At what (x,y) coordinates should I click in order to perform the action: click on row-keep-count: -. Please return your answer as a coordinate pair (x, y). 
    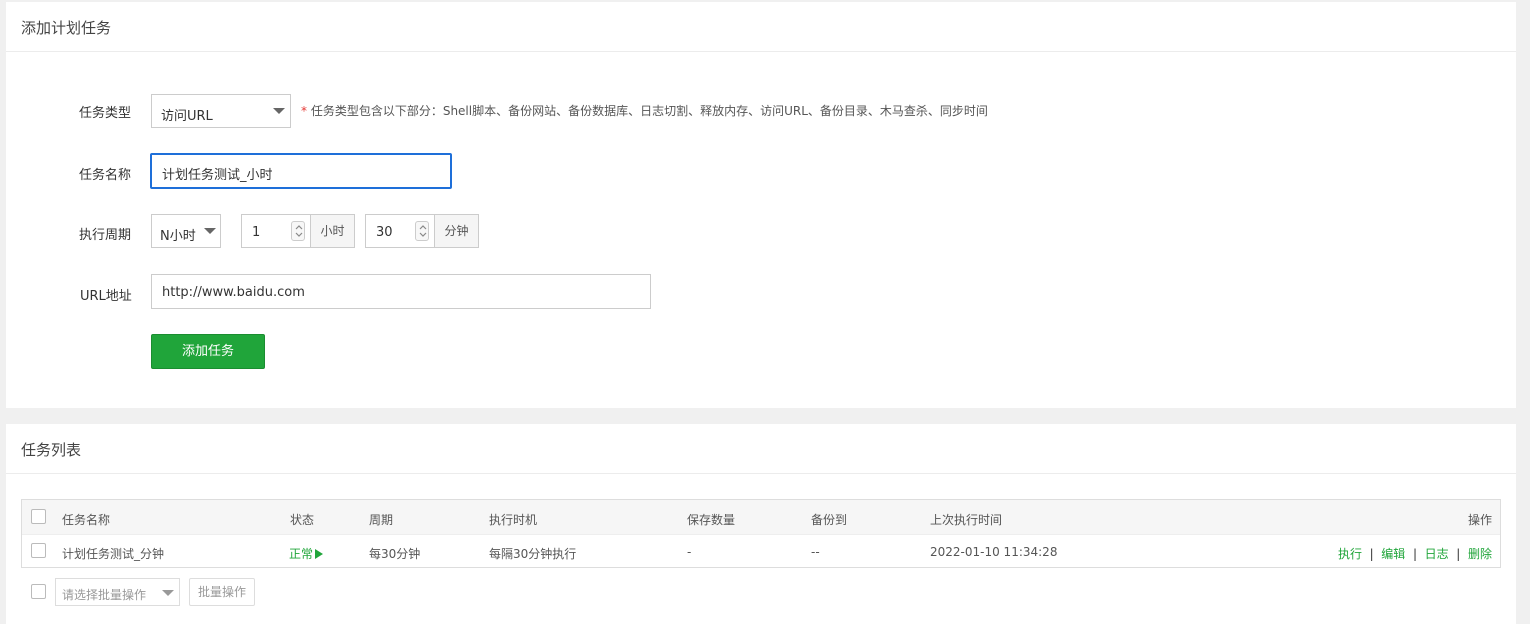
    Looking at the image, I should click on (689, 552).